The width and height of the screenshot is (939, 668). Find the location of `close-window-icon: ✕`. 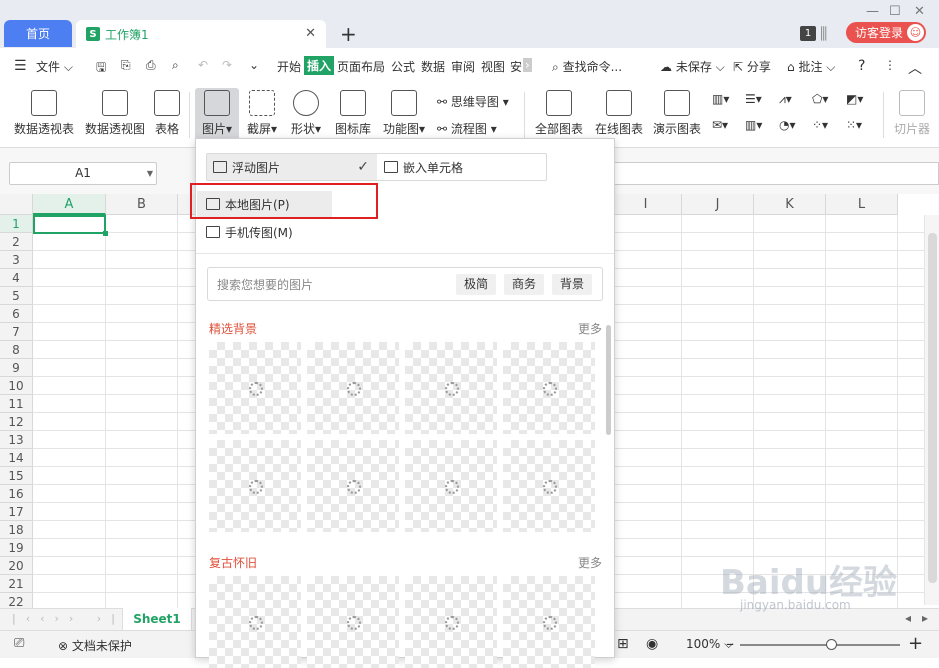

close-window-icon: ✕ is located at coordinates (919, 11).